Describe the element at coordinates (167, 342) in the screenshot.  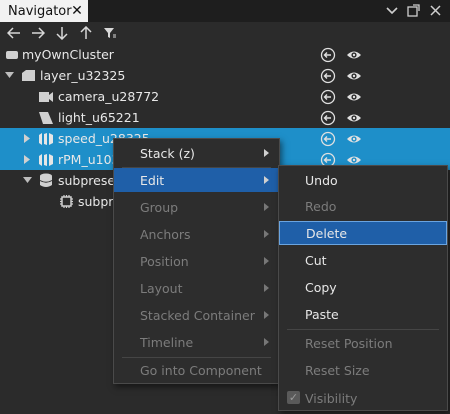
I see `menu-item-label: Timeline` at that location.